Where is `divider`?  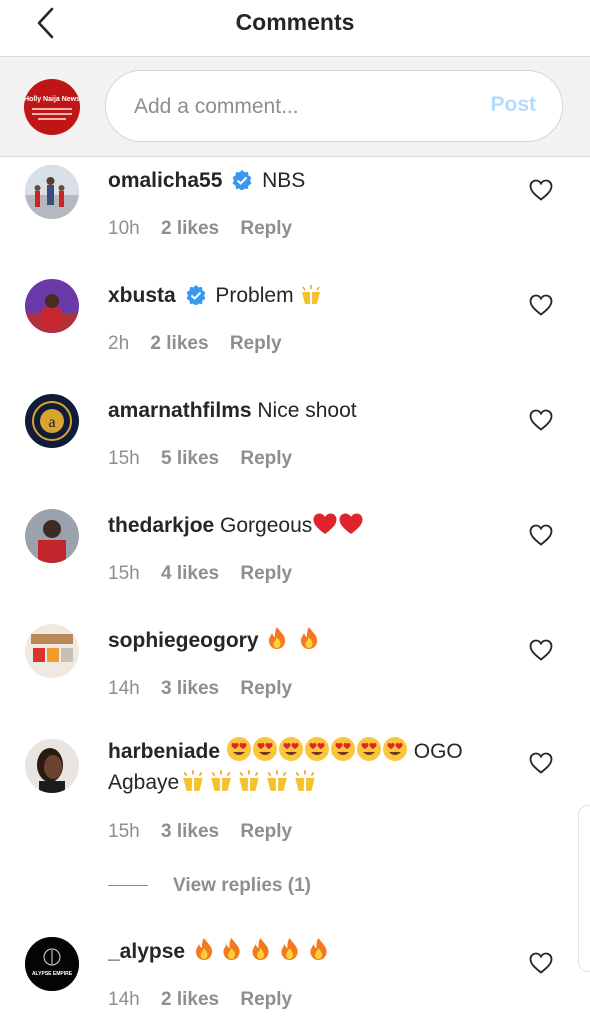 divider is located at coordinates (128, 886).